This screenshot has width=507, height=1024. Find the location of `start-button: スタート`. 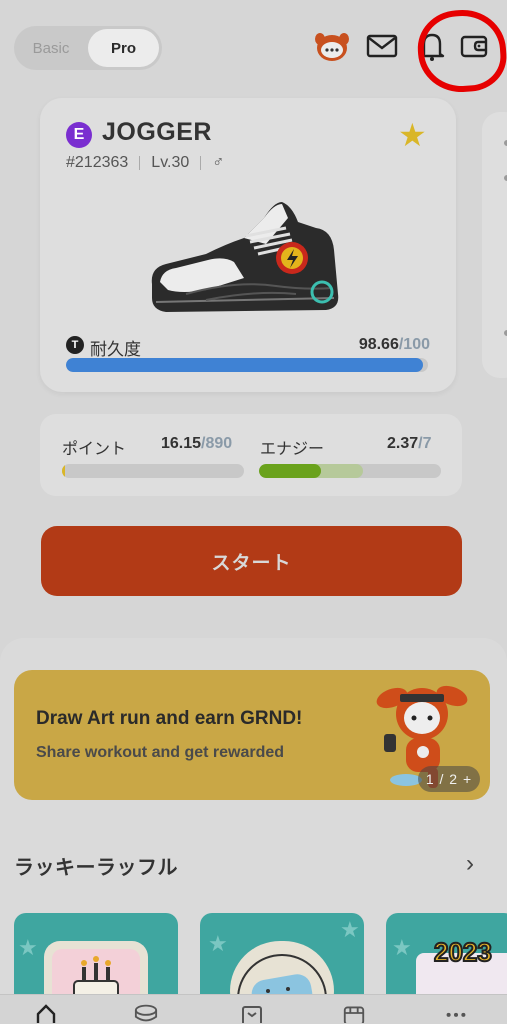

start-button: スタート is located at coordinates (251, 561).